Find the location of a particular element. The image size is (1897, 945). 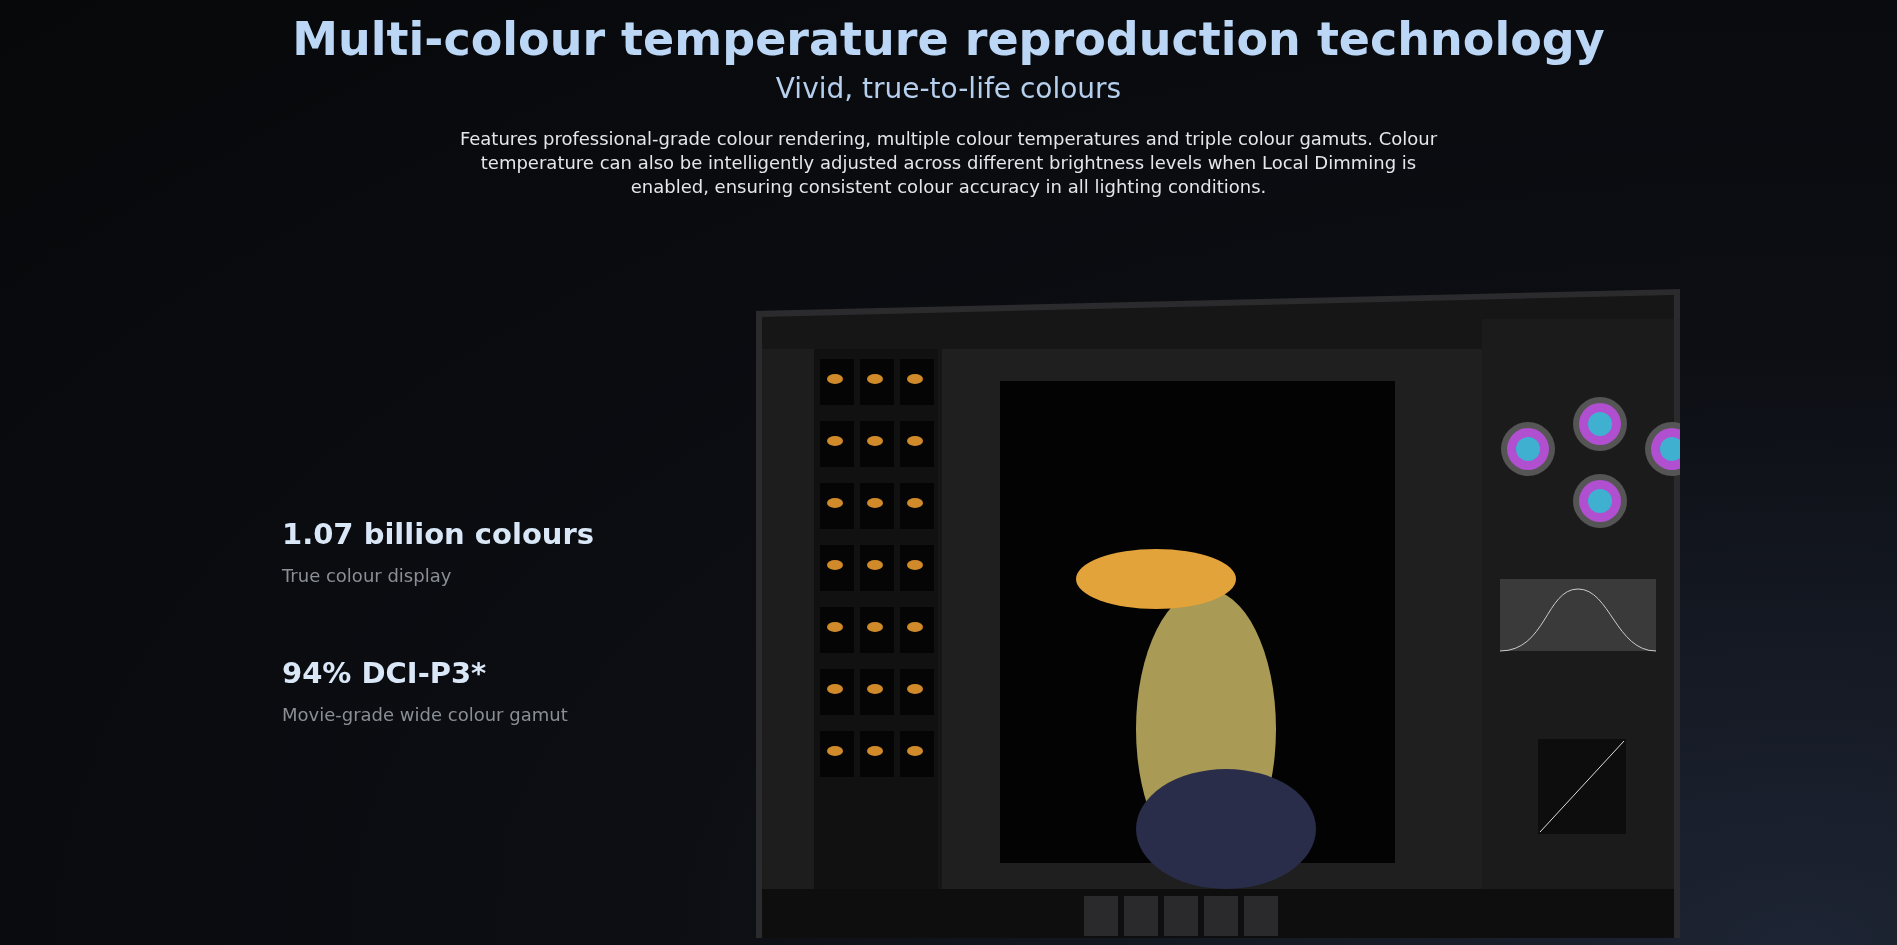

section-description: Features professional-grade colour rendering, multiple colour temperatures and triple colour gamuts. Colour temperature can also be intelligently adjusted across different brightness levels when Local Dimming is enabled, ensuring consistent colour accuracy in all lighting conditions. is located at coordinates (948, 163).